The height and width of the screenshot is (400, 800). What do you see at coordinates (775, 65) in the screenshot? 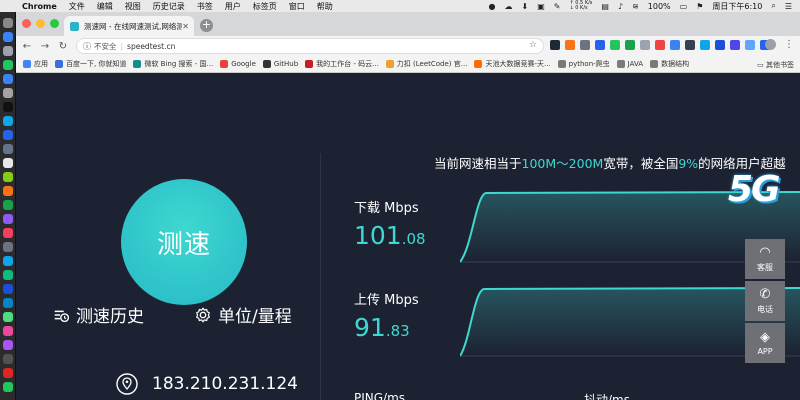
I see `other-bookmarks-folder: ▭ 其他书签` at bounding box center [775, 65].